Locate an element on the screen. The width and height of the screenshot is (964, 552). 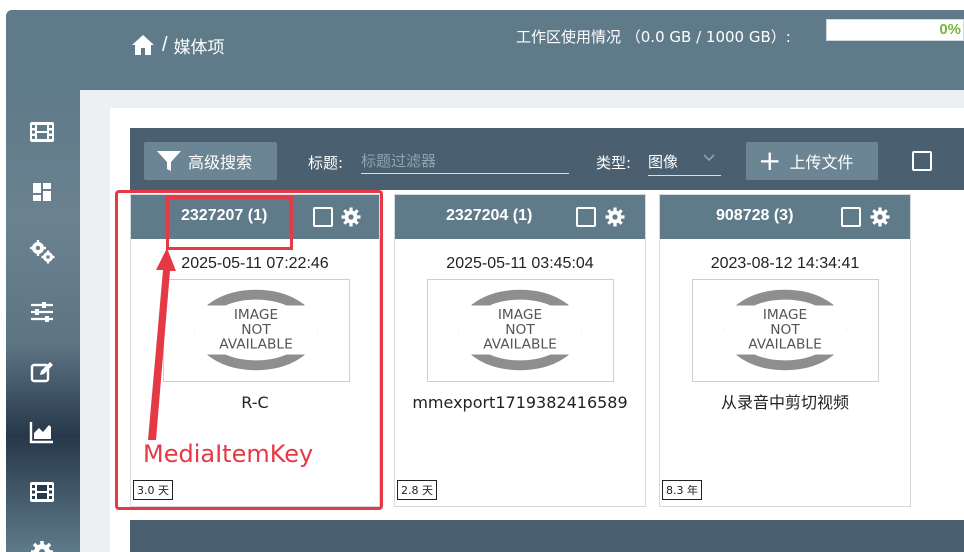
media-item-key: 2327204 (1) is located at coordinates (489, 215).